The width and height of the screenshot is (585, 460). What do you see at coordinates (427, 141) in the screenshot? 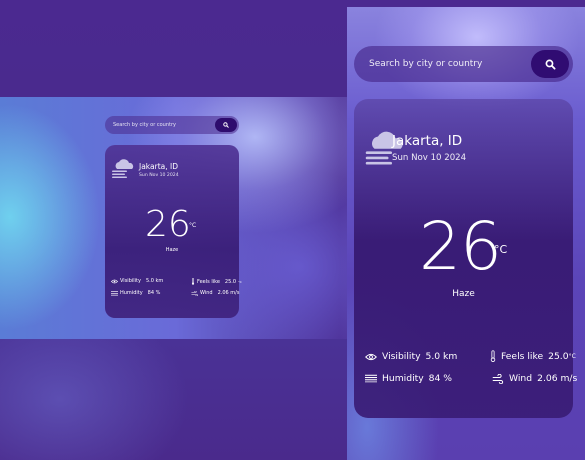
I see `city-name: Jakarta, ID` at bounding box center [427, 141].